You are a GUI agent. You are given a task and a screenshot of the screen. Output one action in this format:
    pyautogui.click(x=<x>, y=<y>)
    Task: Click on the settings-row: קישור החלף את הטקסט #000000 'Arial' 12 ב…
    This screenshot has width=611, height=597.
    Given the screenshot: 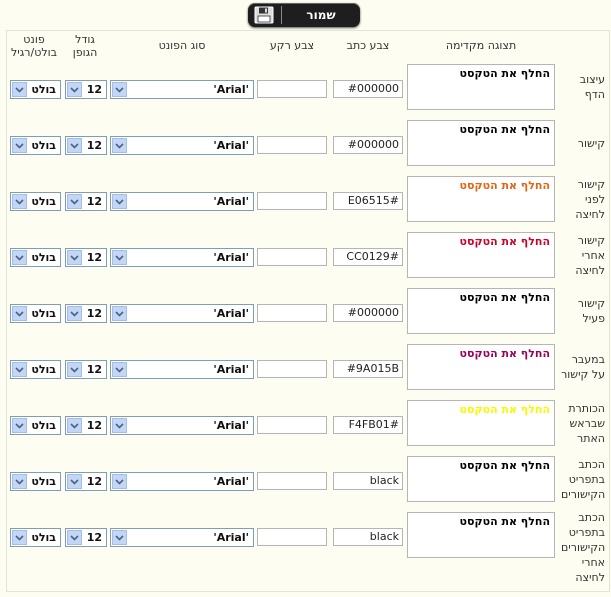 What is the action you would take?
    pyautogui.click(x=305, y=146)
    